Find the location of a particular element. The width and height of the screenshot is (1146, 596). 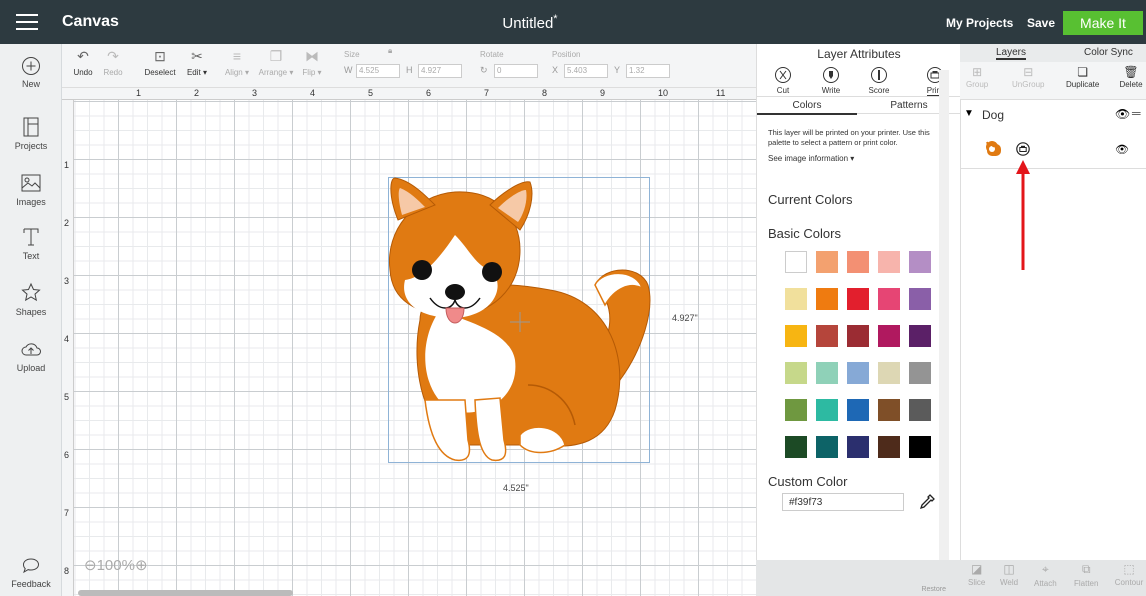

flatten-button: ⧉ Flatten is located at coordinates (1086, 575).